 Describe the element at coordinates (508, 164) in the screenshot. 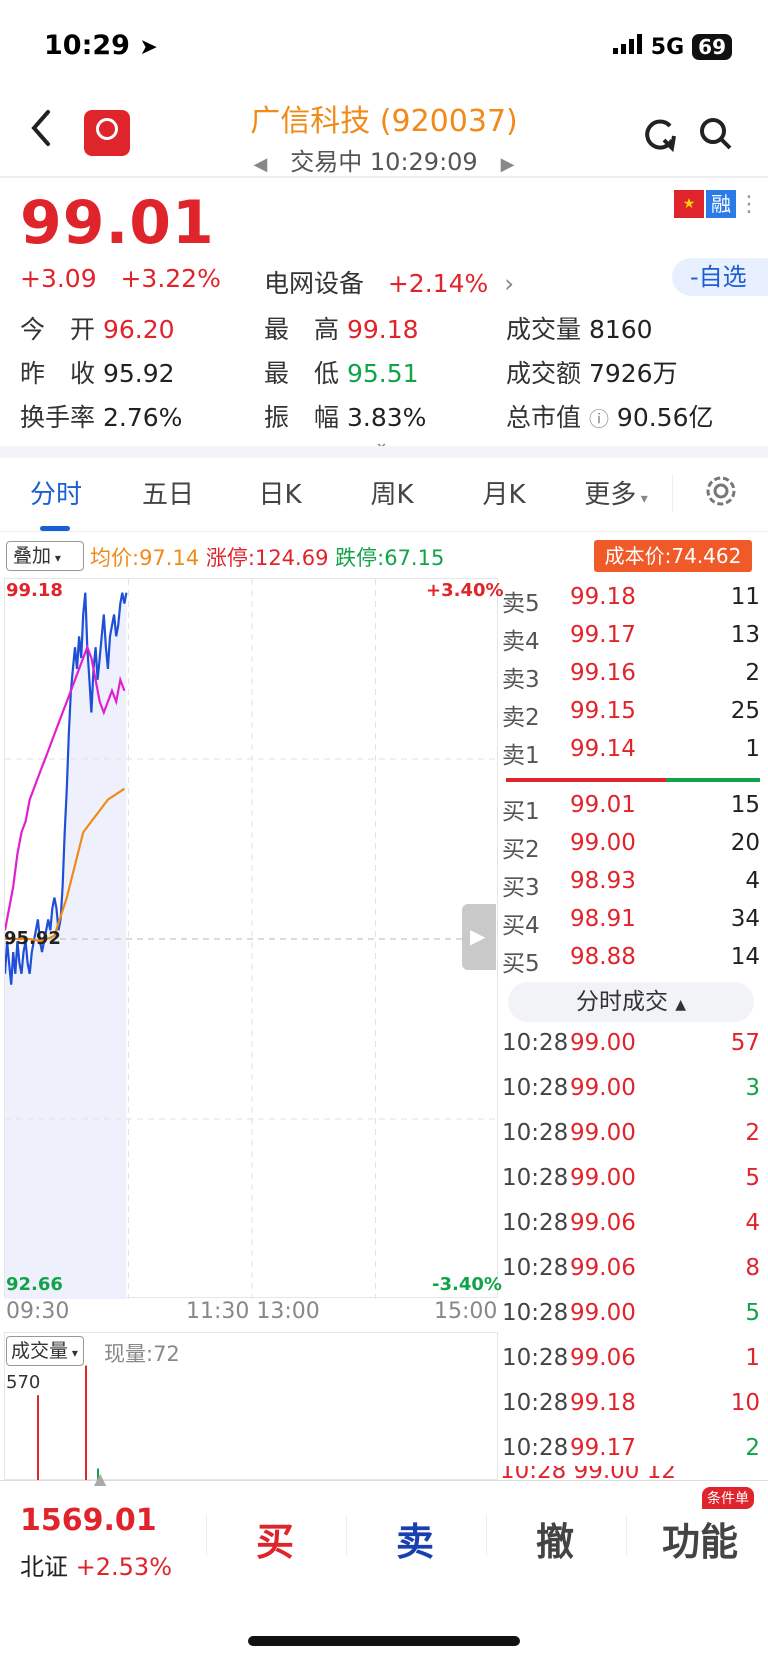

I see `next-stock-icon: ▶` at that location.